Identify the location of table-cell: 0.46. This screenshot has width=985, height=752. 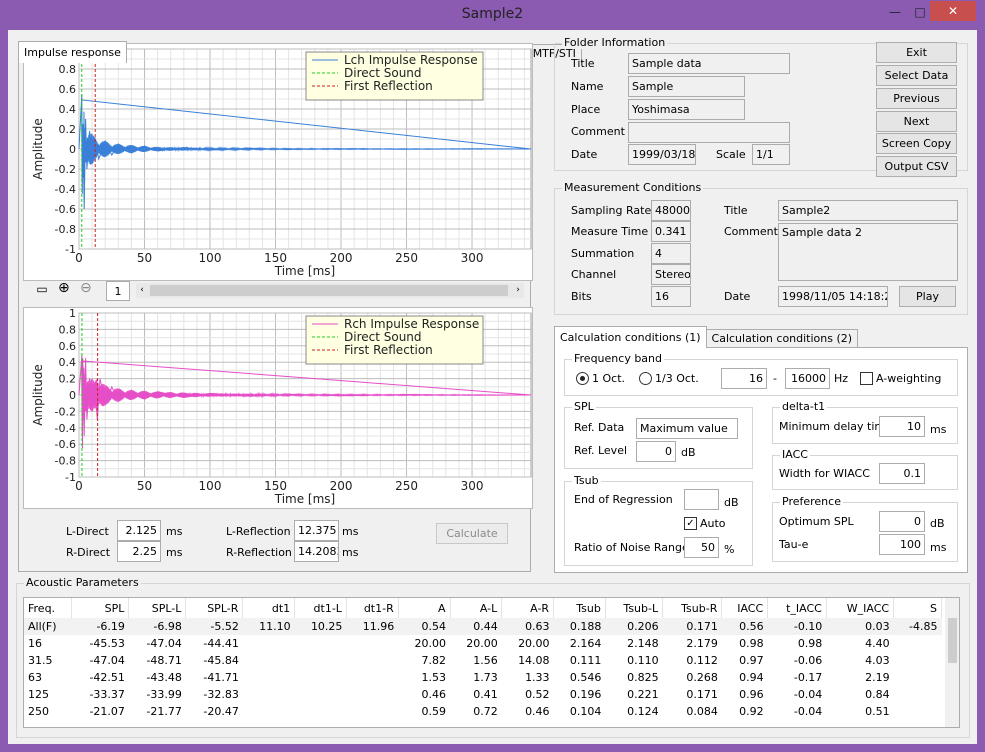
(537, 711).